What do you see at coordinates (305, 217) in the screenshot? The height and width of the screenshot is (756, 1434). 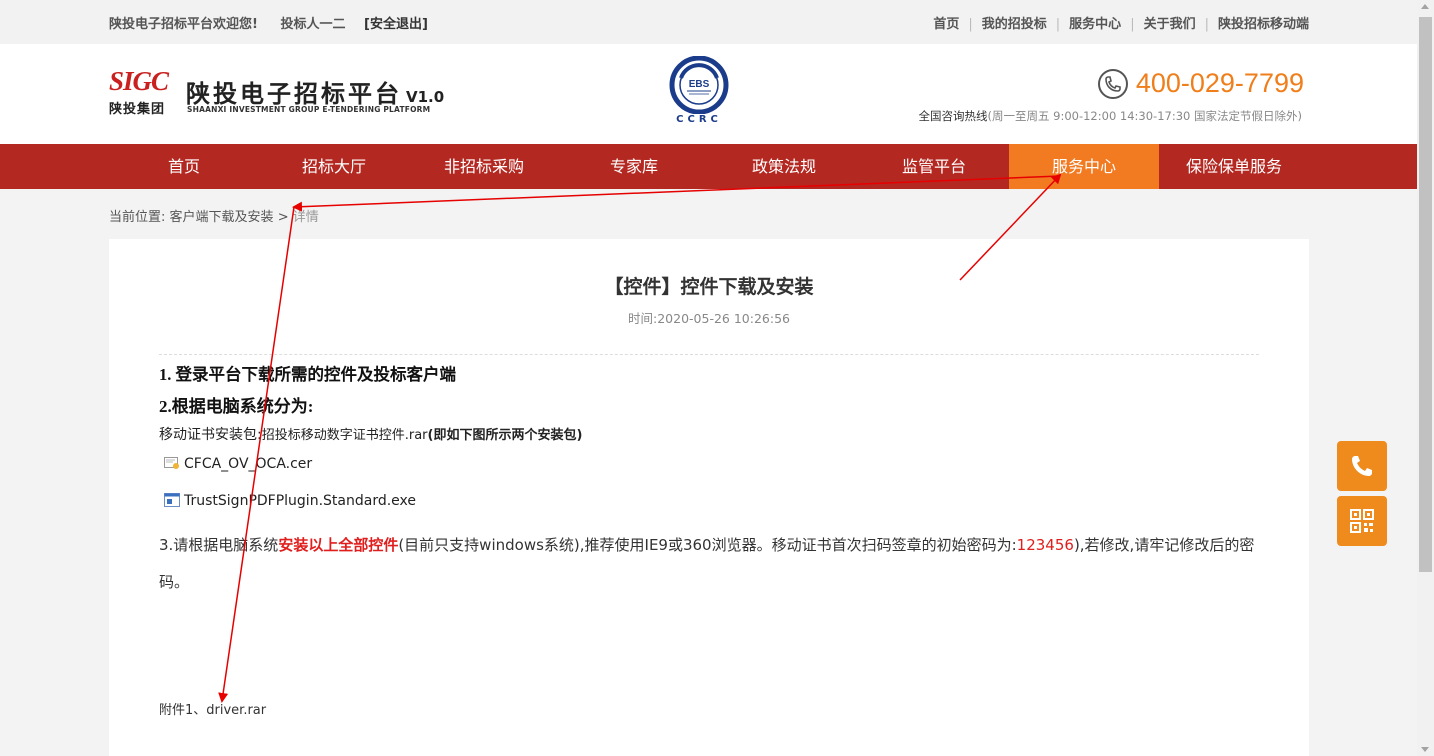 I see `breadcrumb-current: 详情` at bounding box center [305, 217].